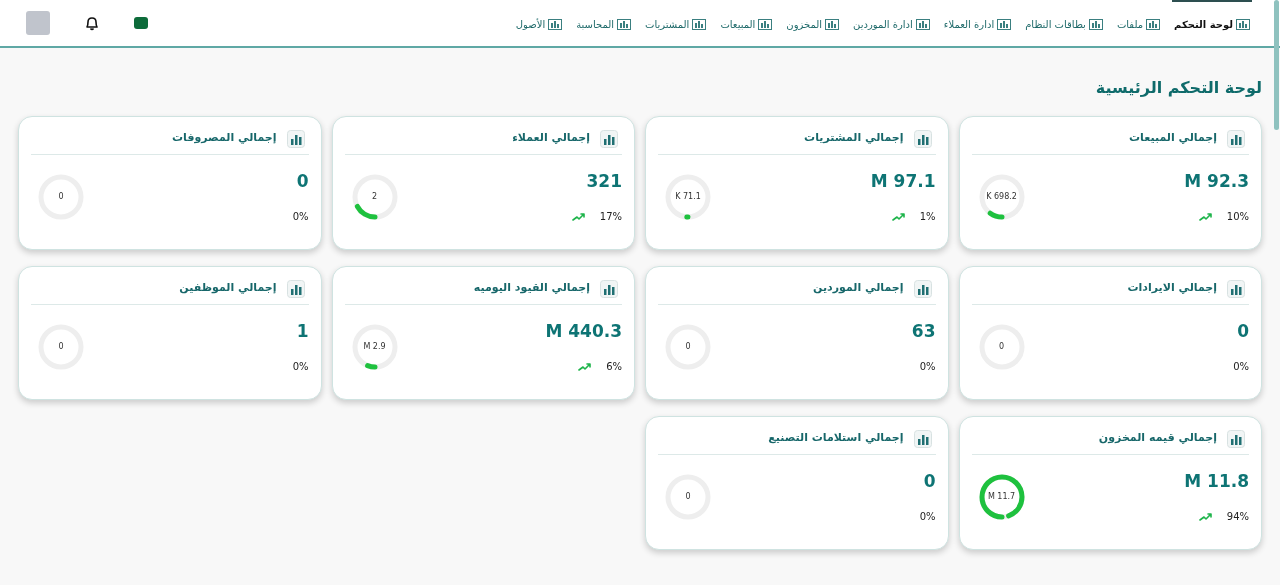 This screenshot has width=1280, height=585. I want to click on card-title: إجمالي قيمه المخزون, so click(1157, 438).